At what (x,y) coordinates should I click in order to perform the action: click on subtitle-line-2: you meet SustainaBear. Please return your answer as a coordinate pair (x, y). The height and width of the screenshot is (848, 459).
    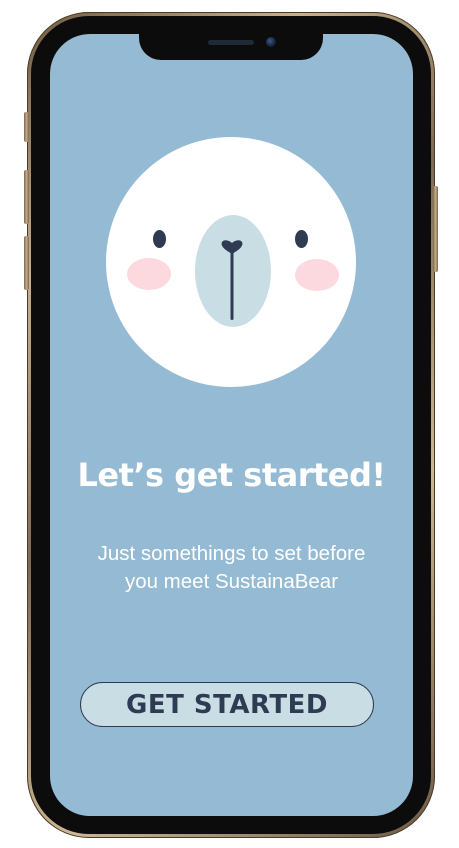
    Looking at the image, I should click on (231, 581).